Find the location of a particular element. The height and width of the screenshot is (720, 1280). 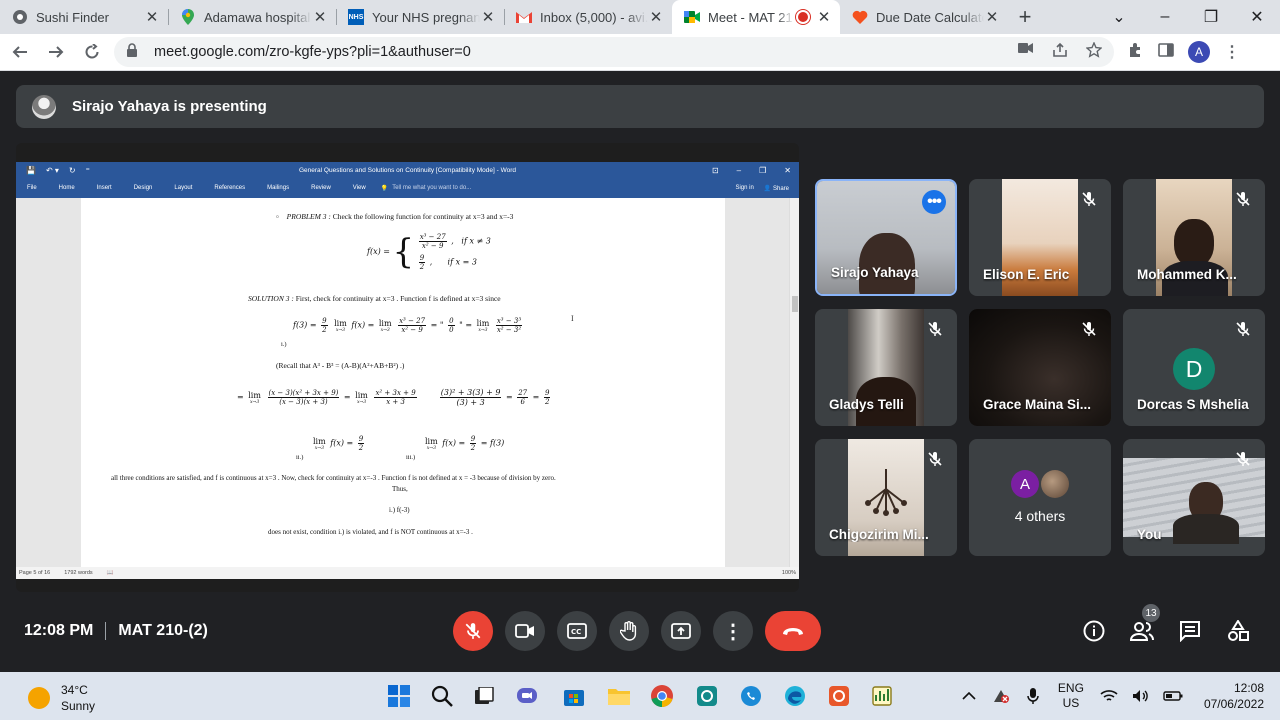

activities-button is located at coordinates (1238, 631).